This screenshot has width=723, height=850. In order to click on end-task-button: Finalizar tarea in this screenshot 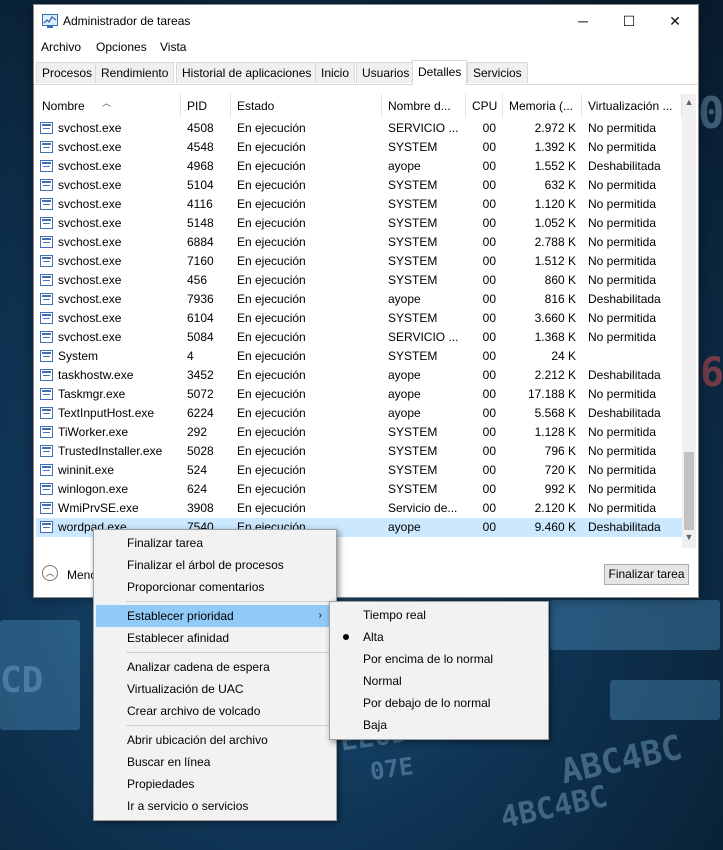, I will do `click(646, 574)`.